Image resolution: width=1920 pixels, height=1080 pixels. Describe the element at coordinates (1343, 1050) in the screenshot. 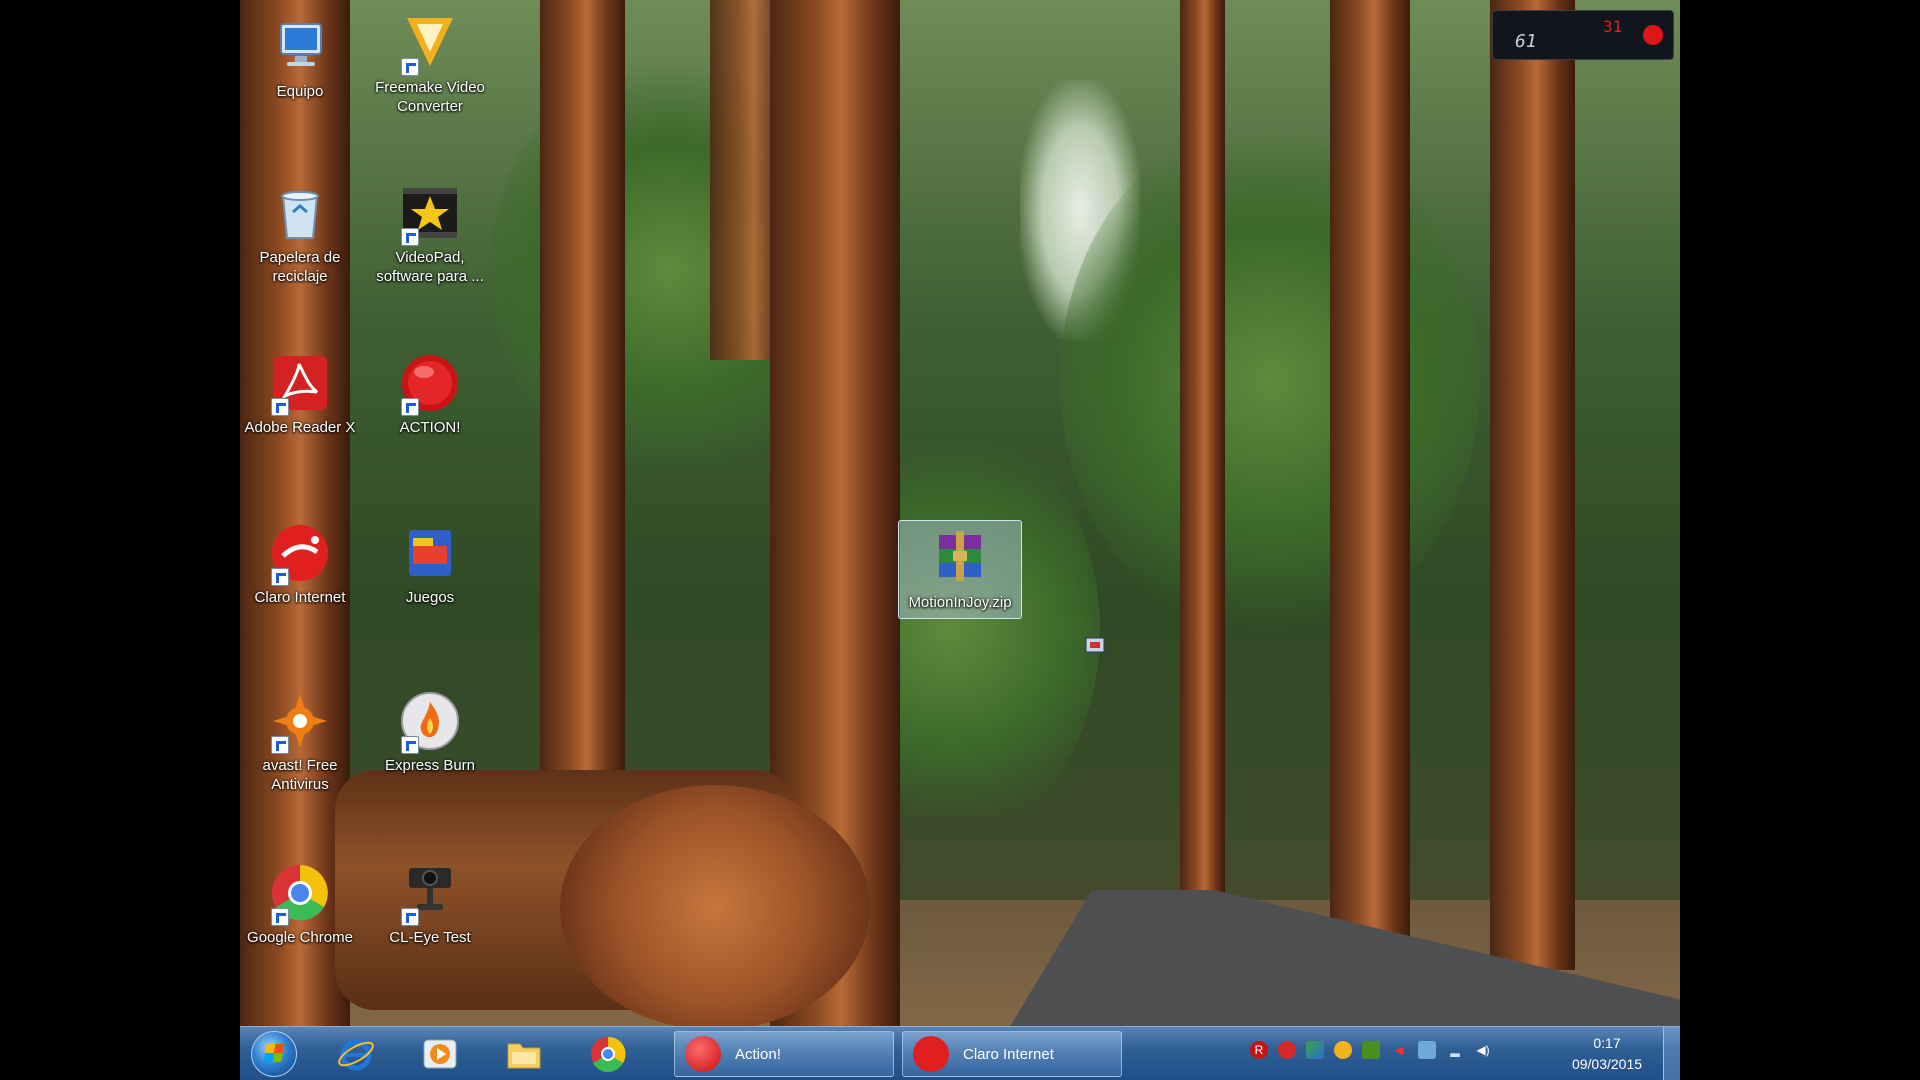

I see `norton-icon` at that location.